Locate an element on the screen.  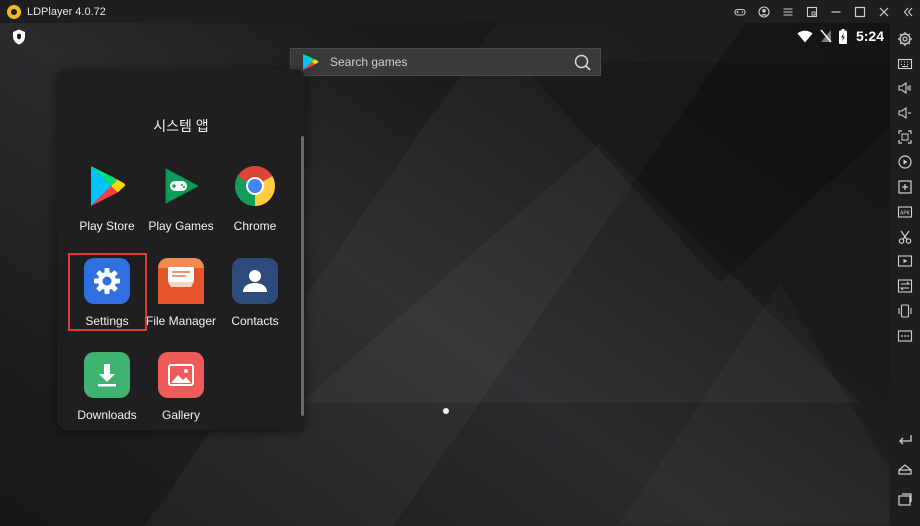
home-icon is located at coordinates (905, 469).